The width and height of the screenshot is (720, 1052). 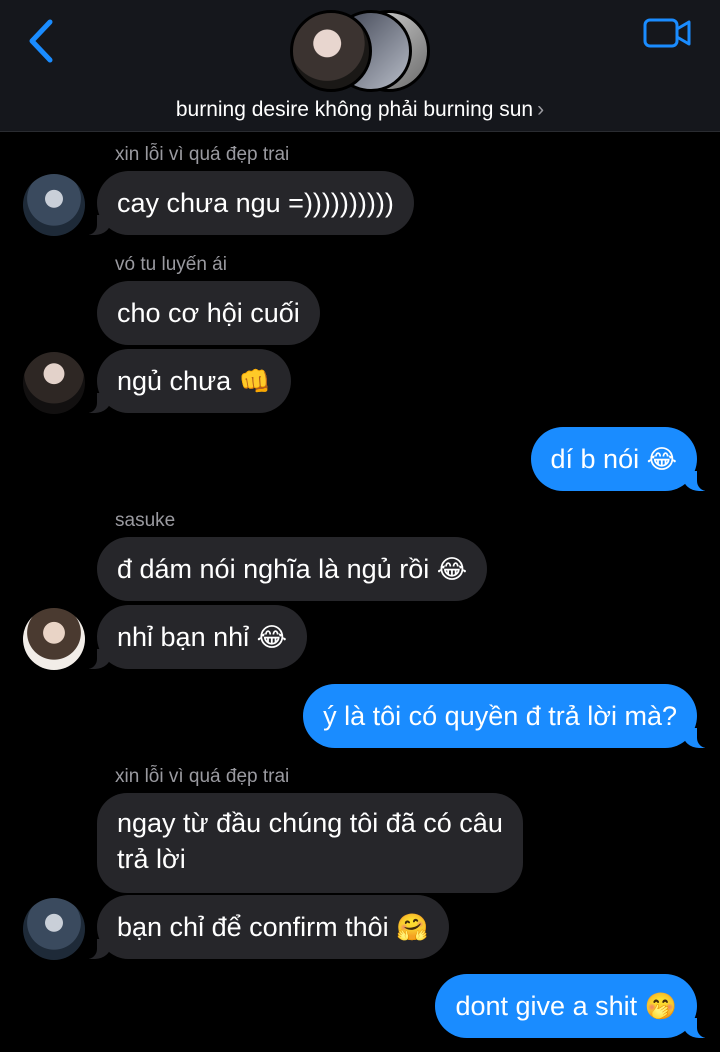 I want to click on message-bubble-incoming: đ dám nói nghĩa là ngủ rồi 😂, so click(x=292, y=569).